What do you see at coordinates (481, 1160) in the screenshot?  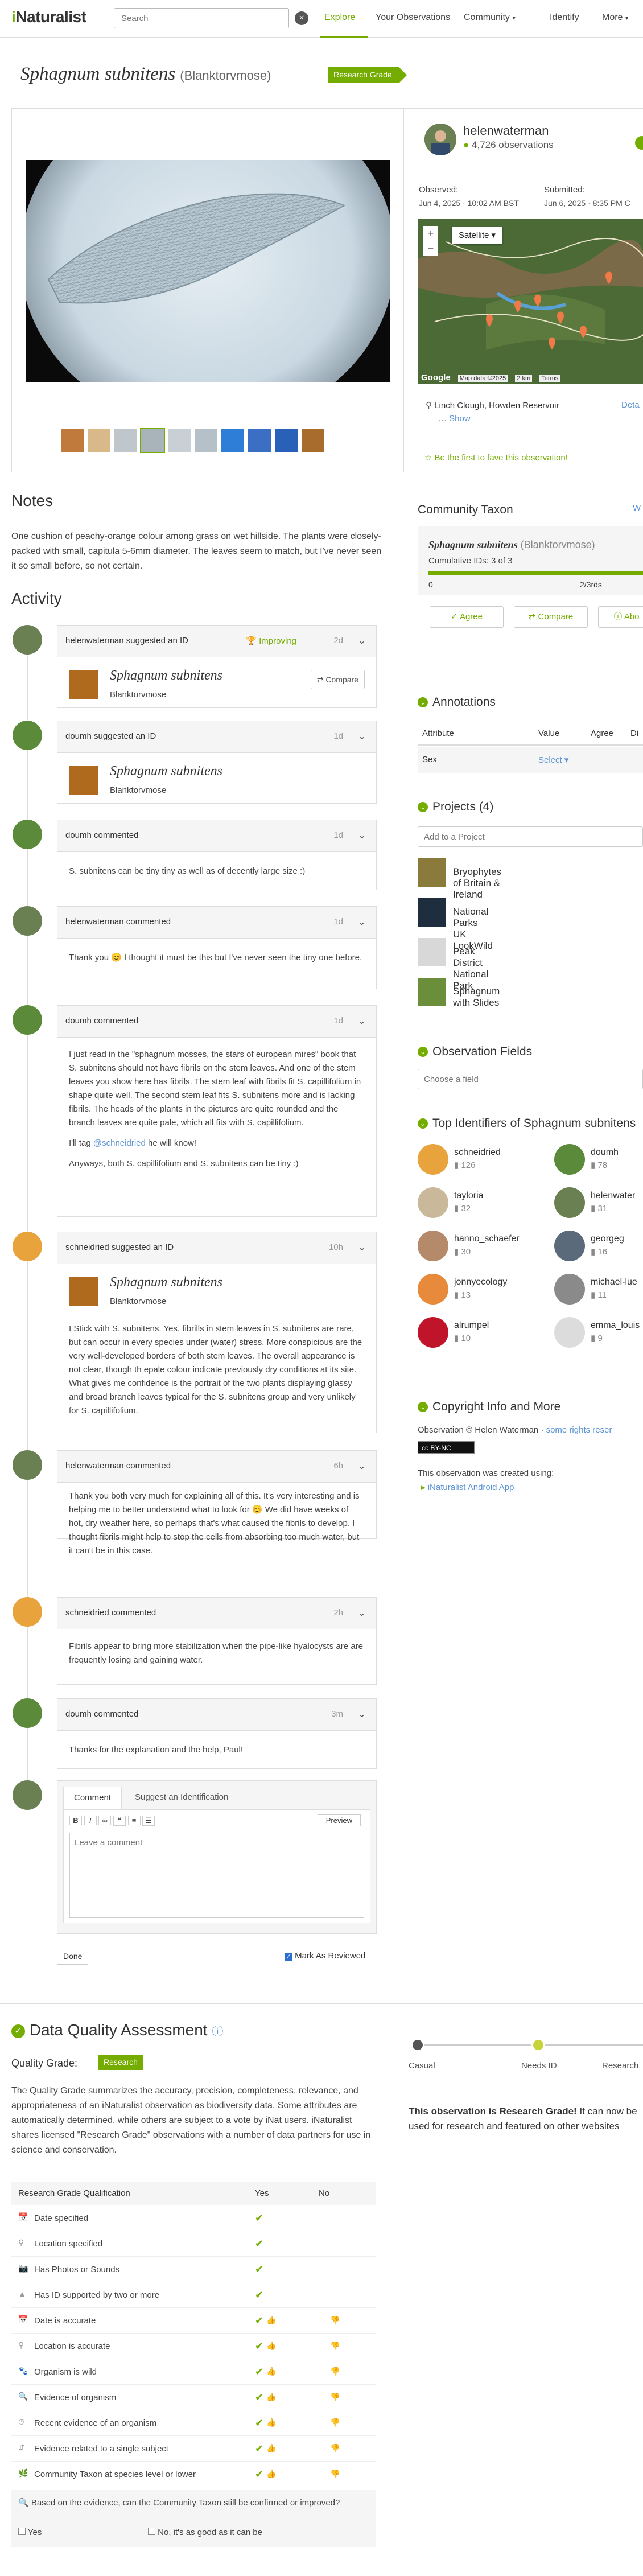 I see `identifier-item: schneidried ▮ 126` at bounding box center [481, 1160].